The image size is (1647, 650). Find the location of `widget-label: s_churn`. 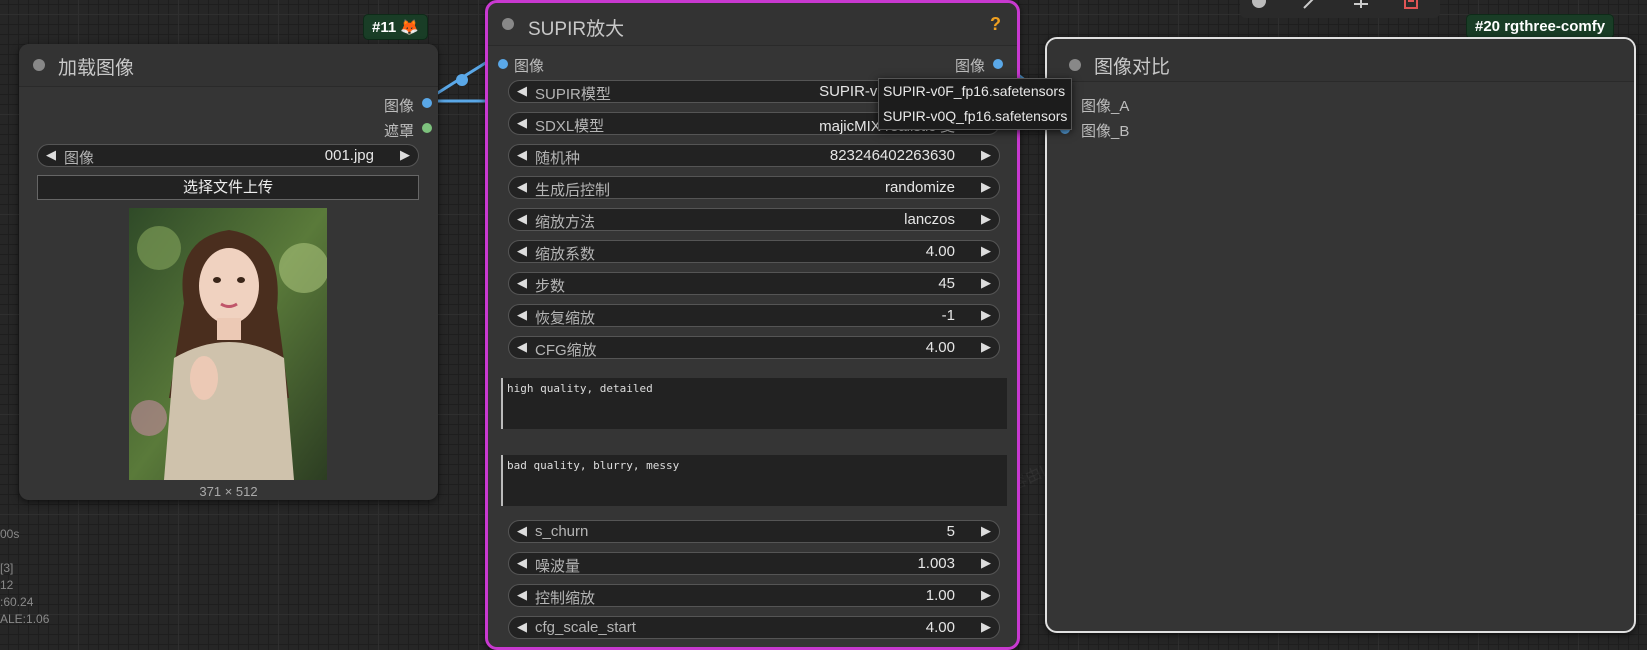

widget-label: s_churn is located at coordinates (562, 531).